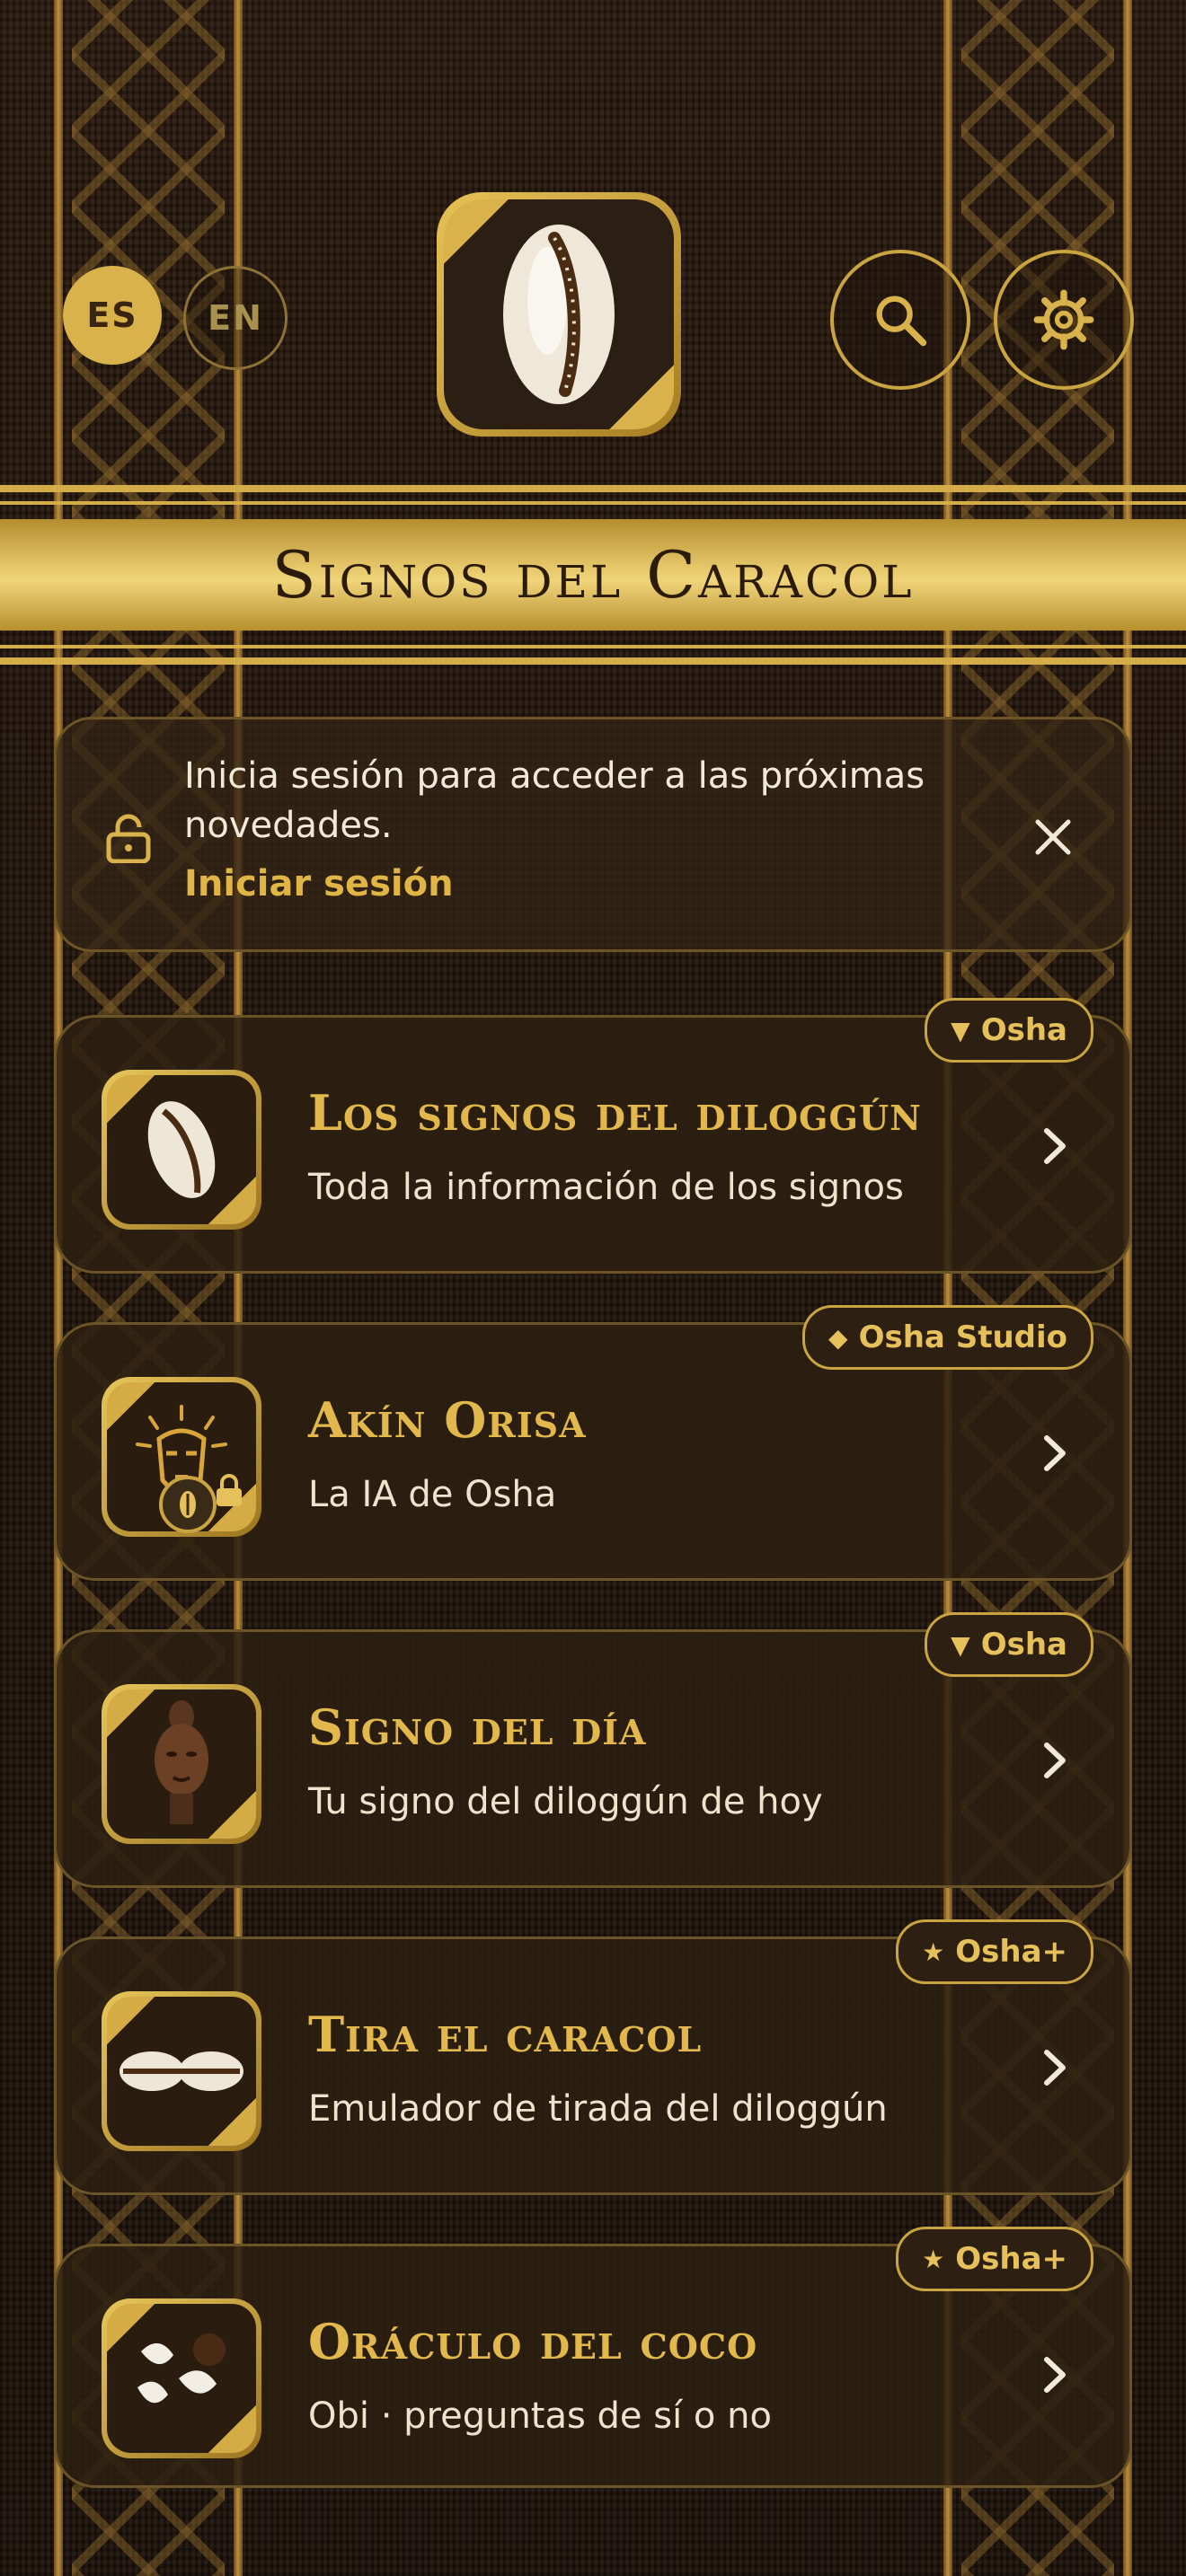 This screenshot has width=1186, height=2576. What do you see at coordinates (447, 1420) in the screenshot?
I see `card-title: Akín Orisa` at bounding box center [447, 1420].